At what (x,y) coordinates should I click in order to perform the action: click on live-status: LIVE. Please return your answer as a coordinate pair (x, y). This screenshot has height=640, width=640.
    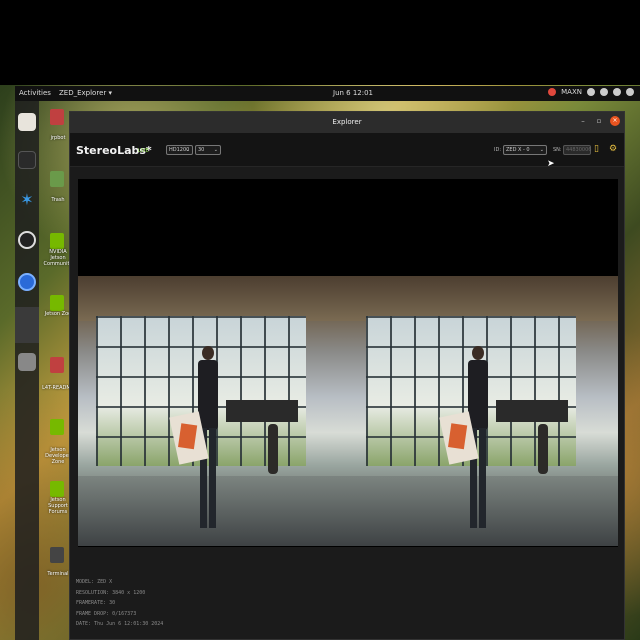
    Looking at the image, I should click on (143, 151).